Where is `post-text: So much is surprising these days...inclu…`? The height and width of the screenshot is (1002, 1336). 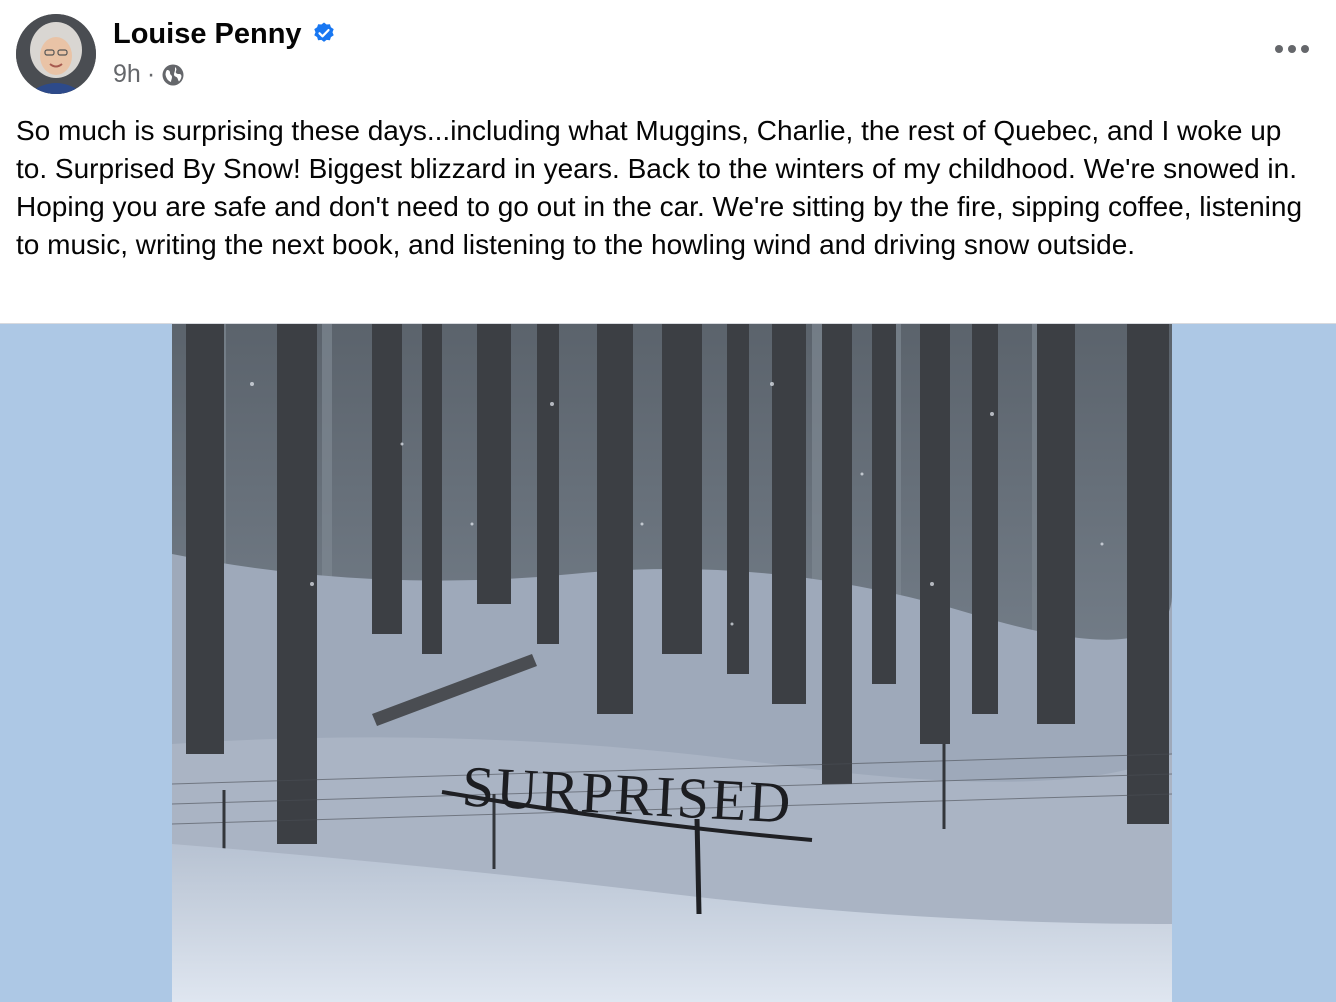
post-text: So much is surprising these days...inclu… is located at coordinates (659, 187).